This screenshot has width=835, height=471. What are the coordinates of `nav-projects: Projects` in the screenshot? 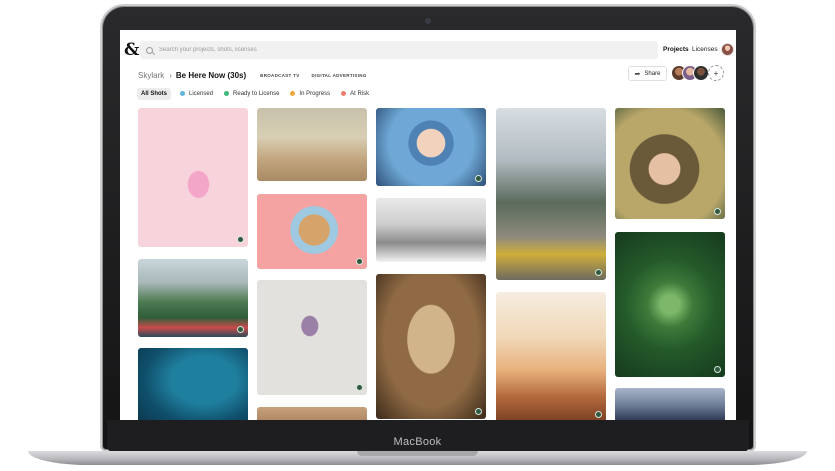 It's located at (676, 49).